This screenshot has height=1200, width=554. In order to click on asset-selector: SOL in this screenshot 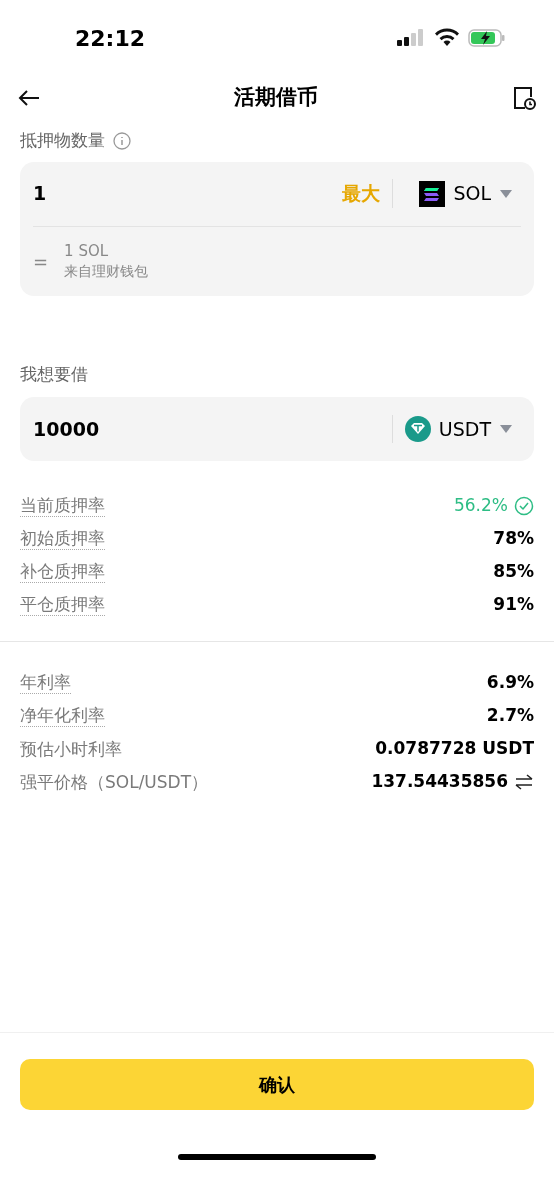, I will do `click(457, 193)`.